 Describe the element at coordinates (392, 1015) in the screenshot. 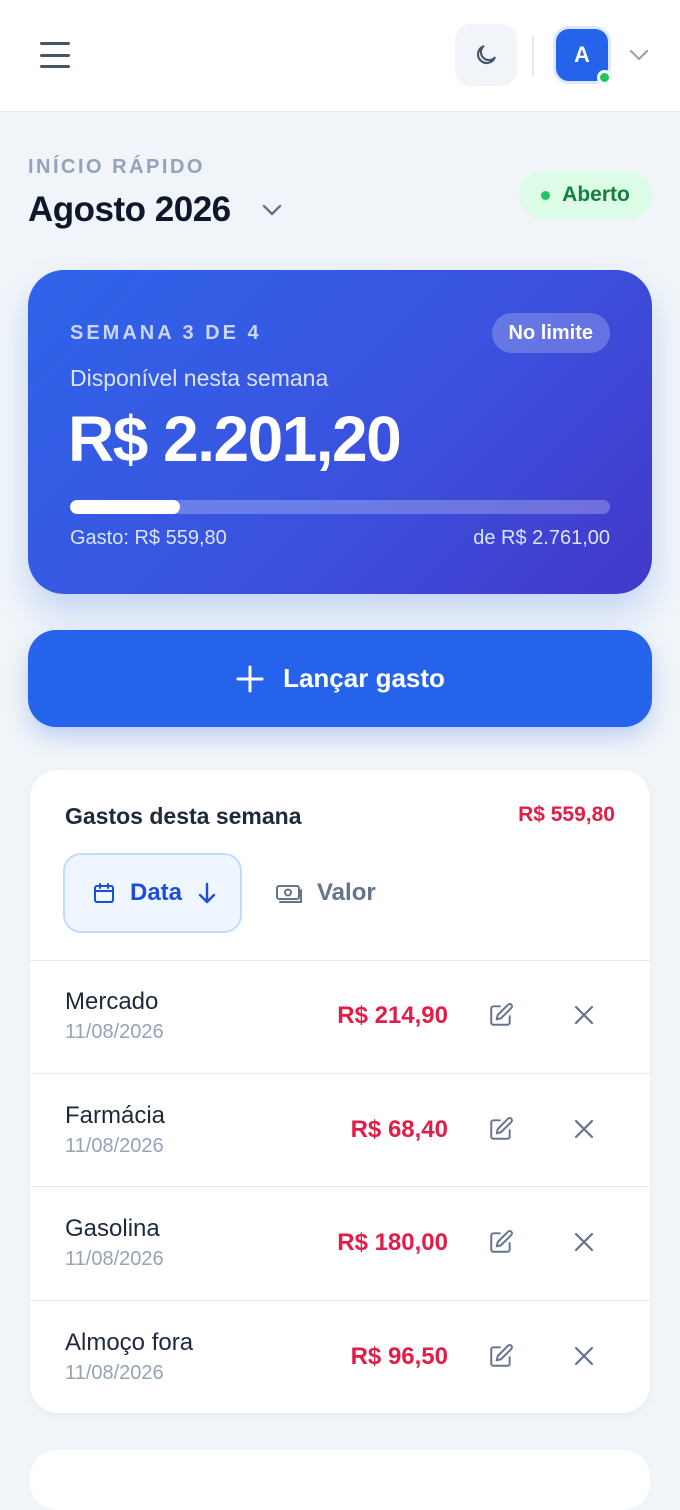

I see `expense-amount: R$ 214,90` at that location.